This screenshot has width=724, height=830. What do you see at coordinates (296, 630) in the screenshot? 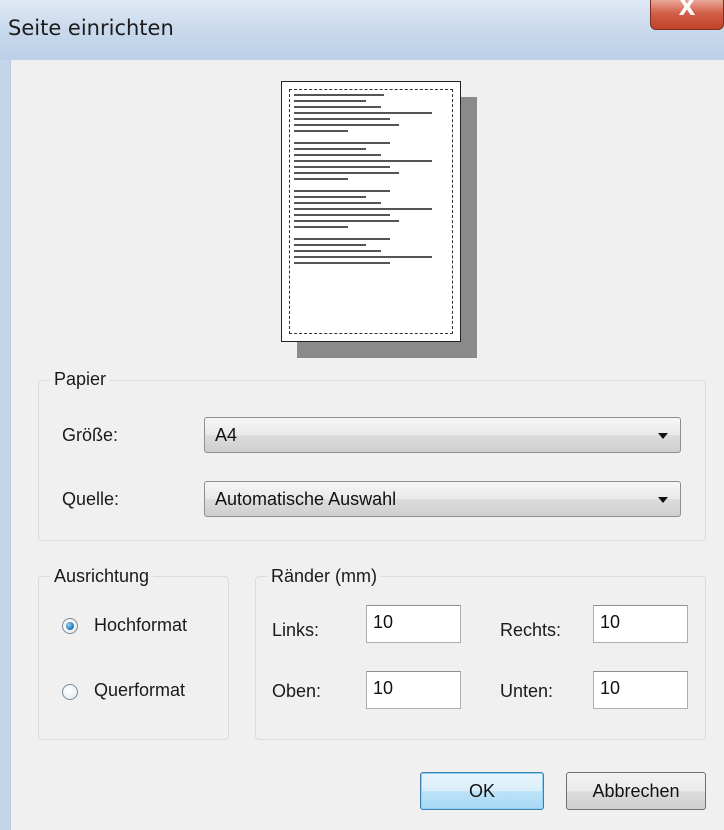
I see `margin-left-label: Links:` at bounding box center [296, 630].